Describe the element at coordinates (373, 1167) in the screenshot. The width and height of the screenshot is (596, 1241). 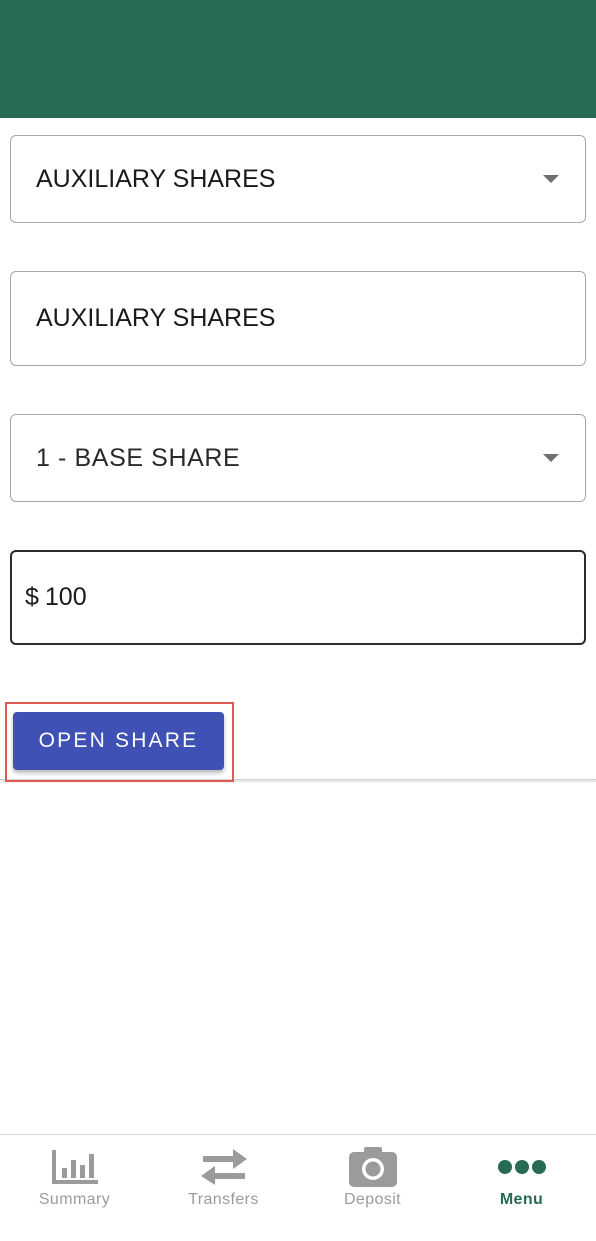
I see `camera-icon` at that location.